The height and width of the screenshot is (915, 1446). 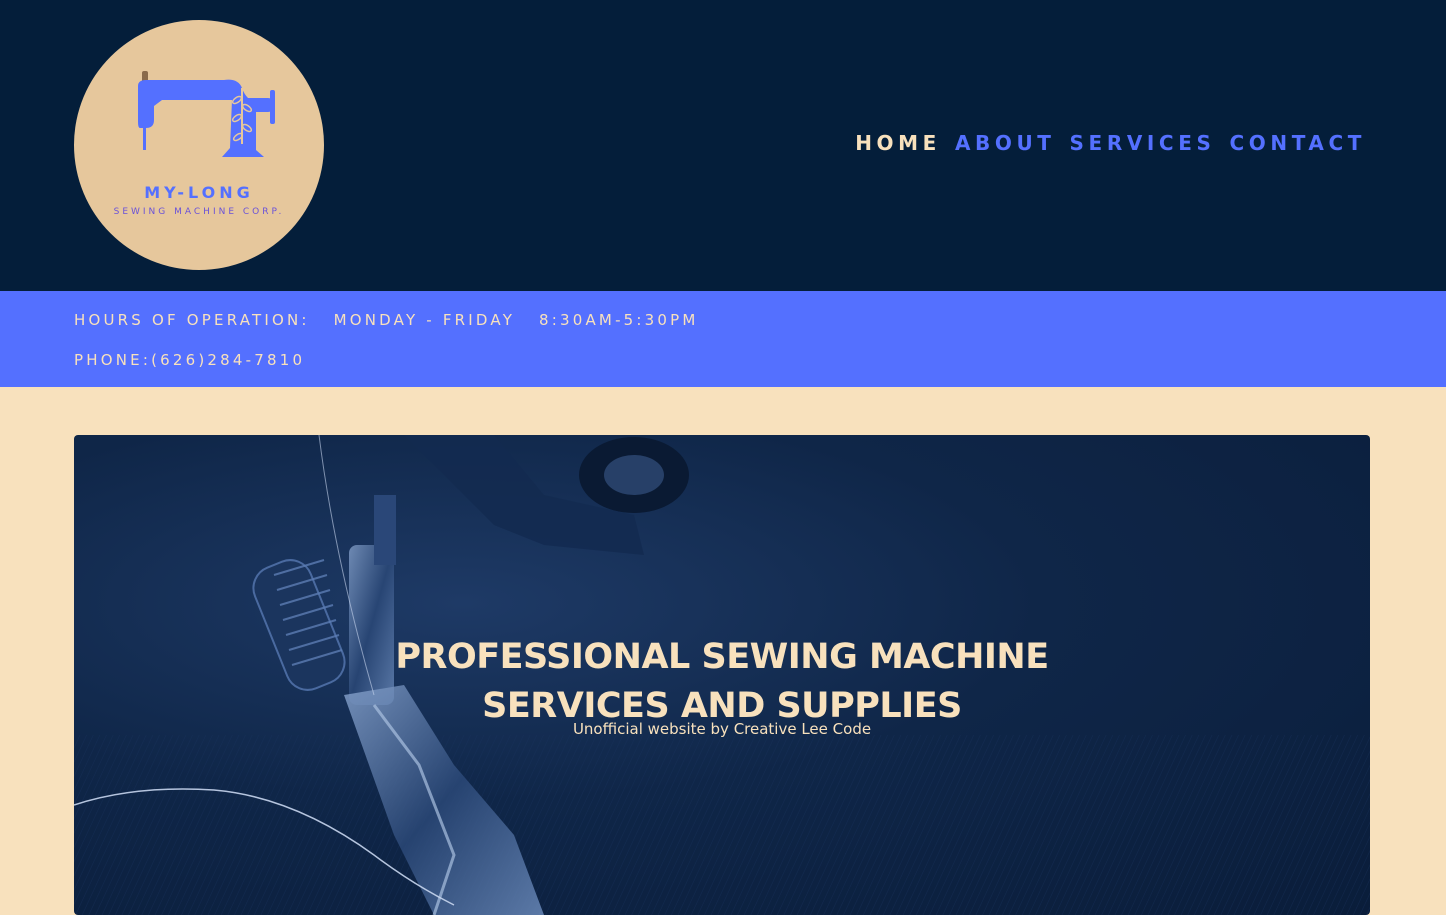 I want to click on phone-number: PHONE:(626)284-7810, so click(x=190, y=360).